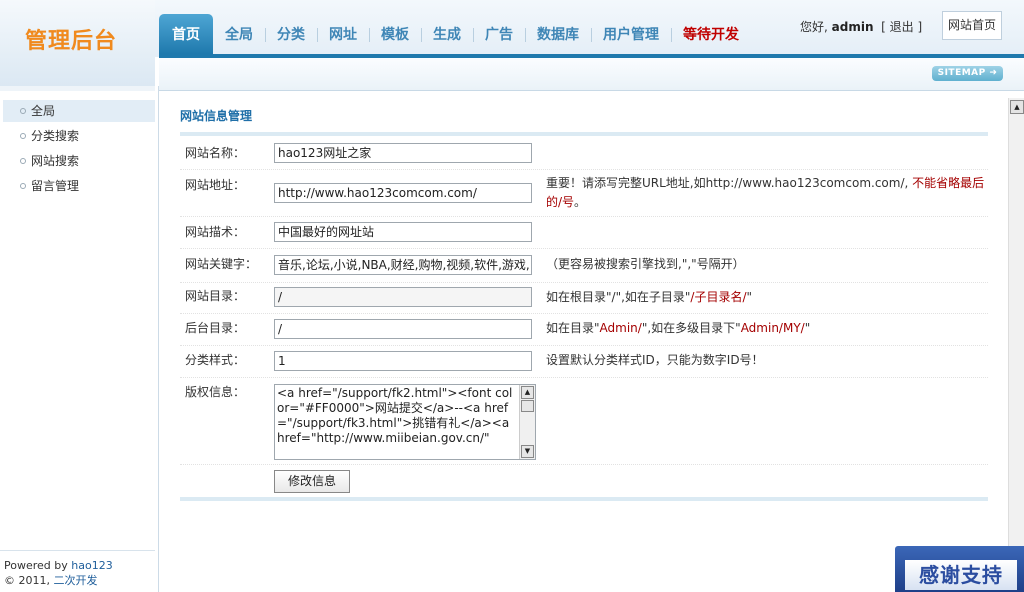  I want to click on sidebar-item-global: 全局, so click(79, 111).